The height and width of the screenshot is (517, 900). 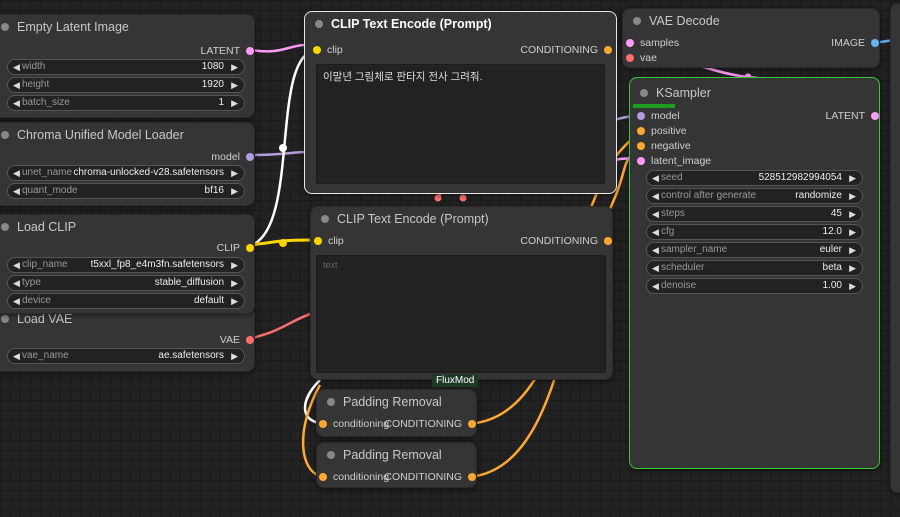 I want to click on widget-control-after-generate: ◀ control after generate randomize ▶, so click(x=754, y=196).